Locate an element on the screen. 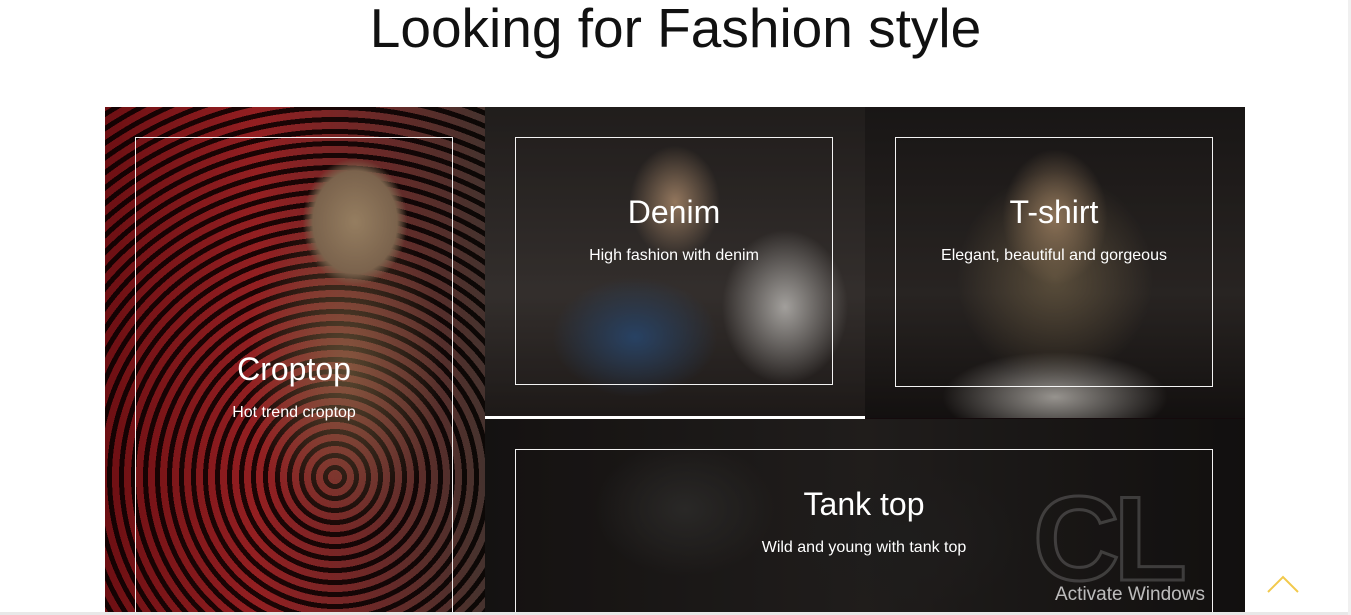 The width and height of the screenshot is (1351, 615). back-to-top-button is located at coordinates (1283, 583).